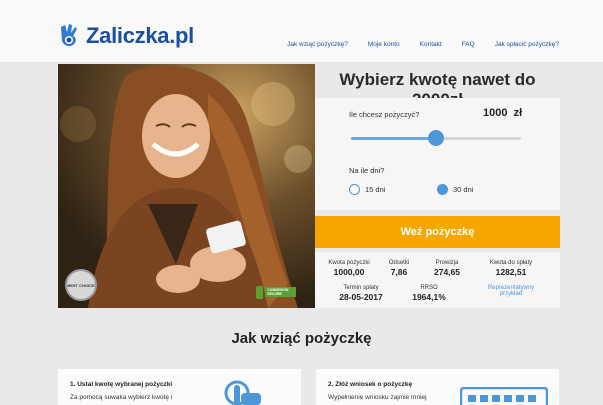 The height and width of the screenshot is (405, 603). I want to click on amount-slider-fill, so click(393, 138).